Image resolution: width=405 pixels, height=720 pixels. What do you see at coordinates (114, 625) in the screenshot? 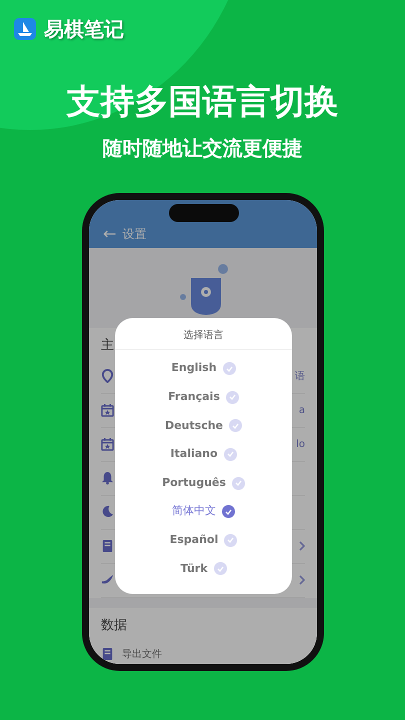
I see `section-title: 数据` at bounding box center [114, 625].